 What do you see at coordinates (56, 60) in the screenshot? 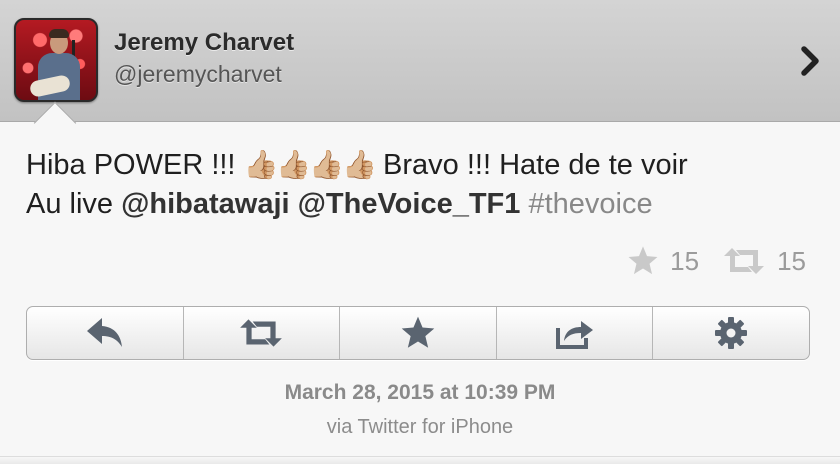
I see `avatar` at bounding box center [56, 60].